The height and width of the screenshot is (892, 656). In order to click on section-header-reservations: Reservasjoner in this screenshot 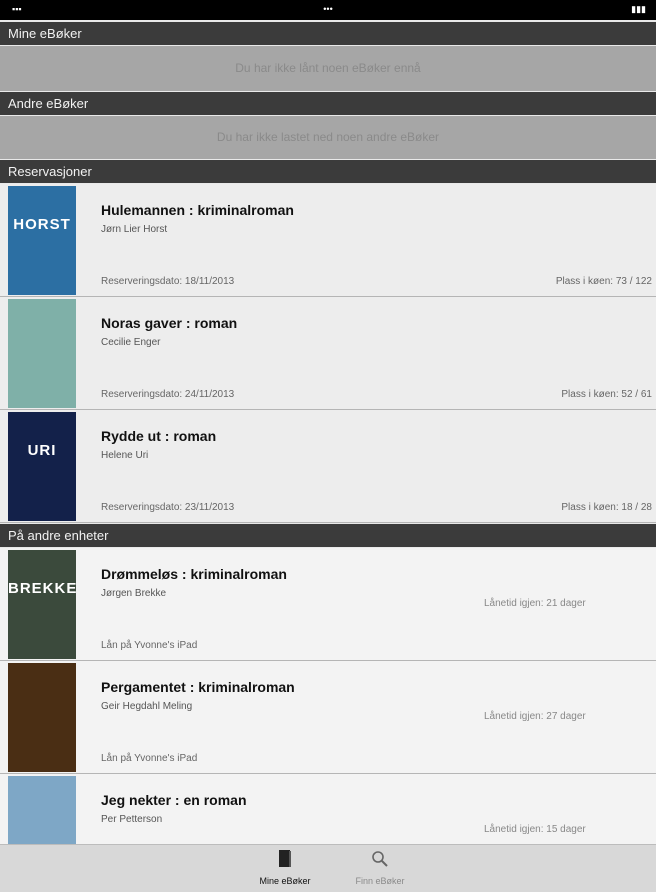, I will do `click(328, 171)`.